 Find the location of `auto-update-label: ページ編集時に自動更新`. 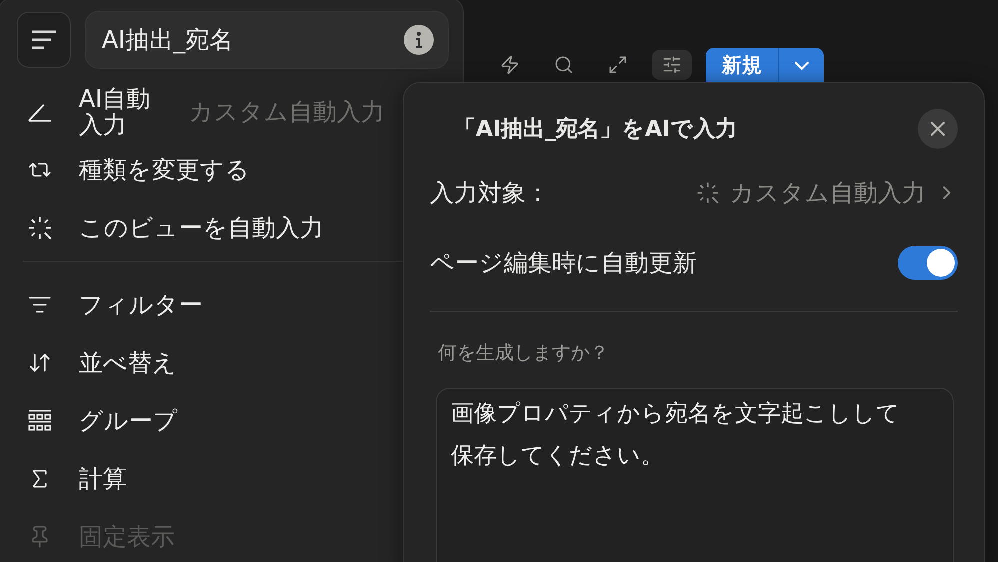

auto-update-label: ページ編集時に自動更新 is located at coordinates (563, 263).